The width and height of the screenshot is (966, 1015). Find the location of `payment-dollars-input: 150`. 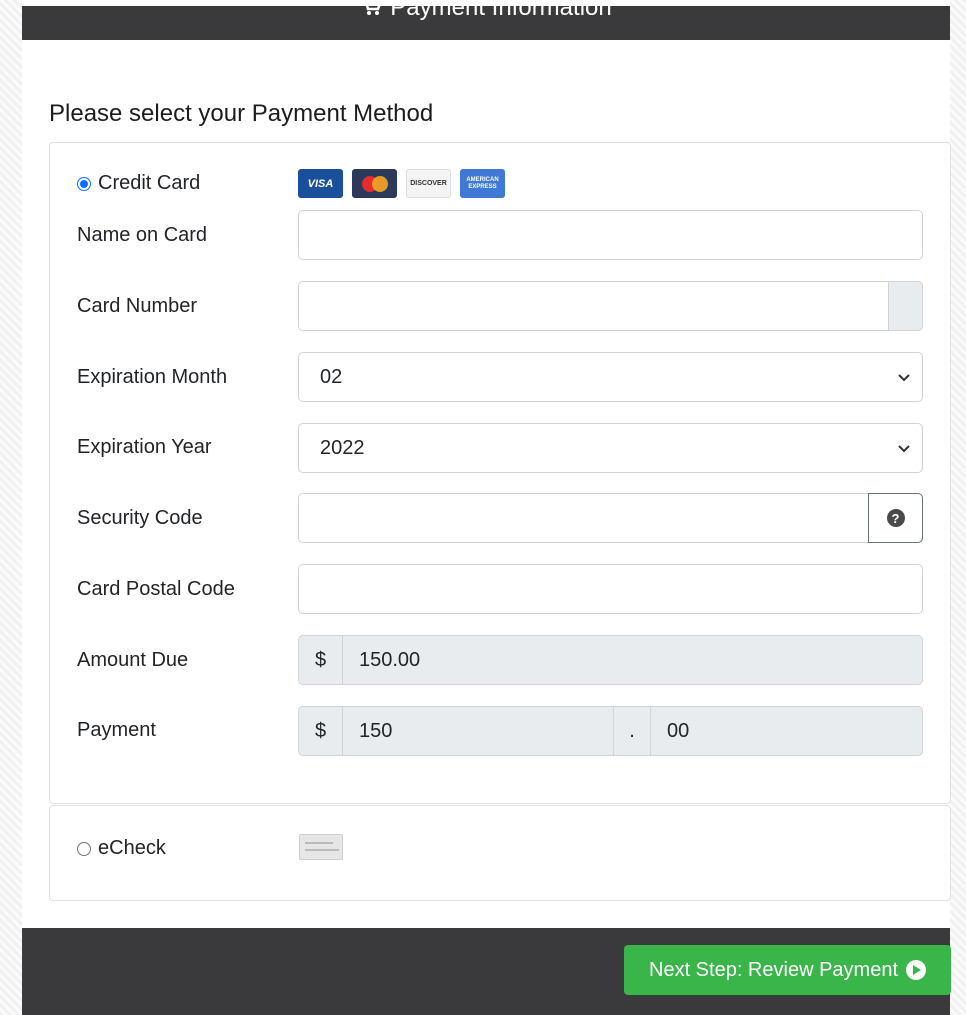

payment-dollars-input: 150 is located at coordinates (478, 731).